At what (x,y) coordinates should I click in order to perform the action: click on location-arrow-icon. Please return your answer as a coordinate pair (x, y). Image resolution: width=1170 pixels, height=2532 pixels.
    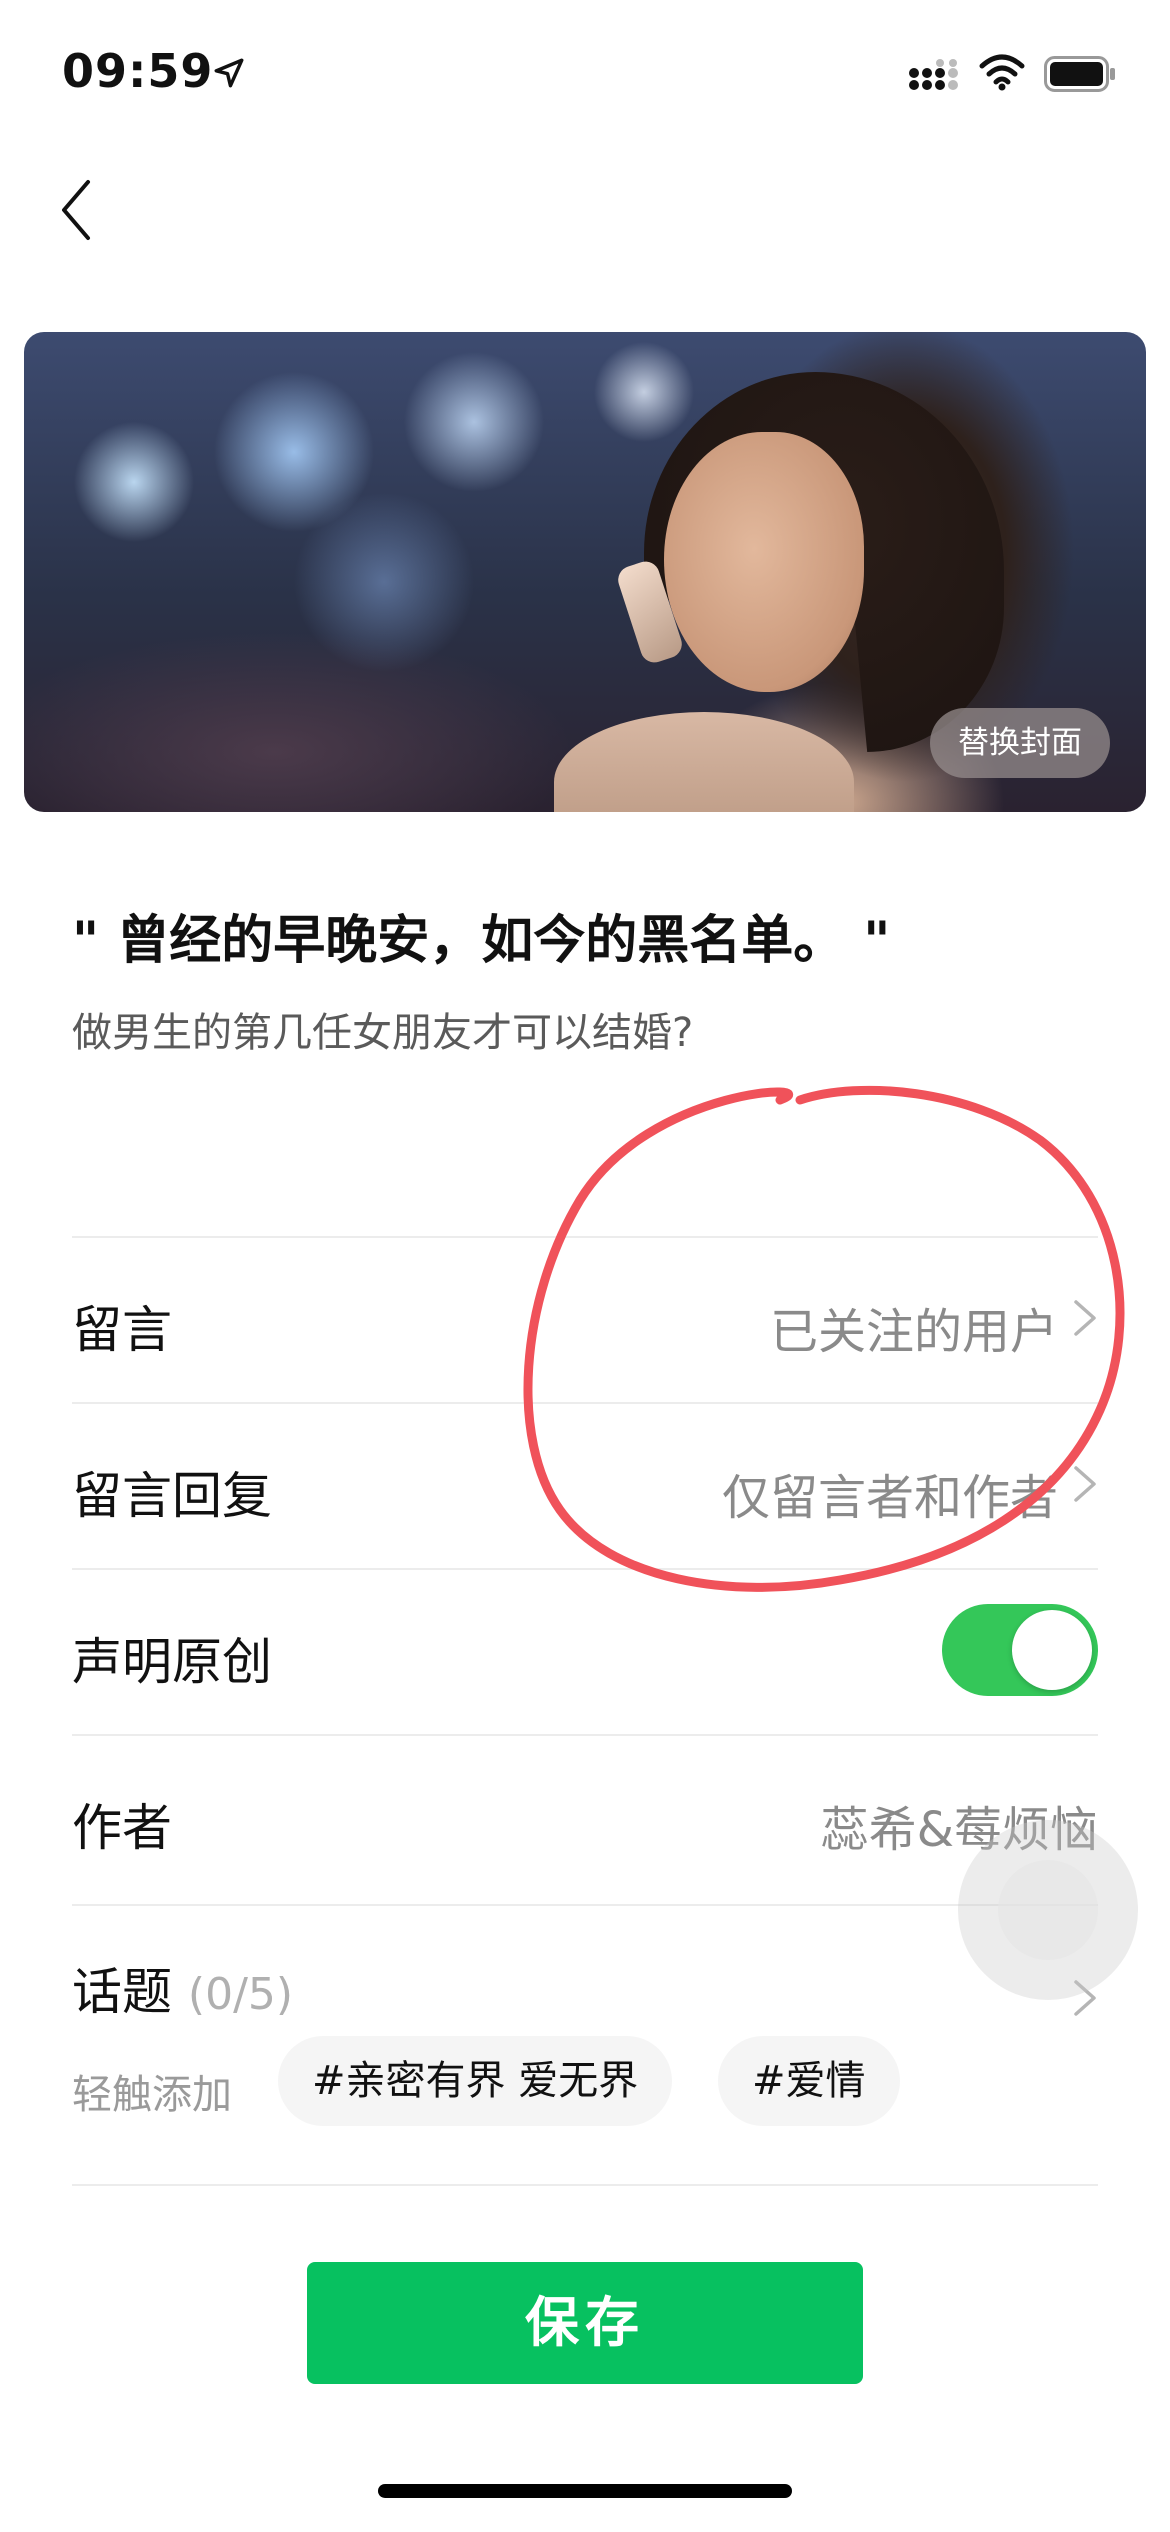
    Looking at the image, I should click on (229, 73).